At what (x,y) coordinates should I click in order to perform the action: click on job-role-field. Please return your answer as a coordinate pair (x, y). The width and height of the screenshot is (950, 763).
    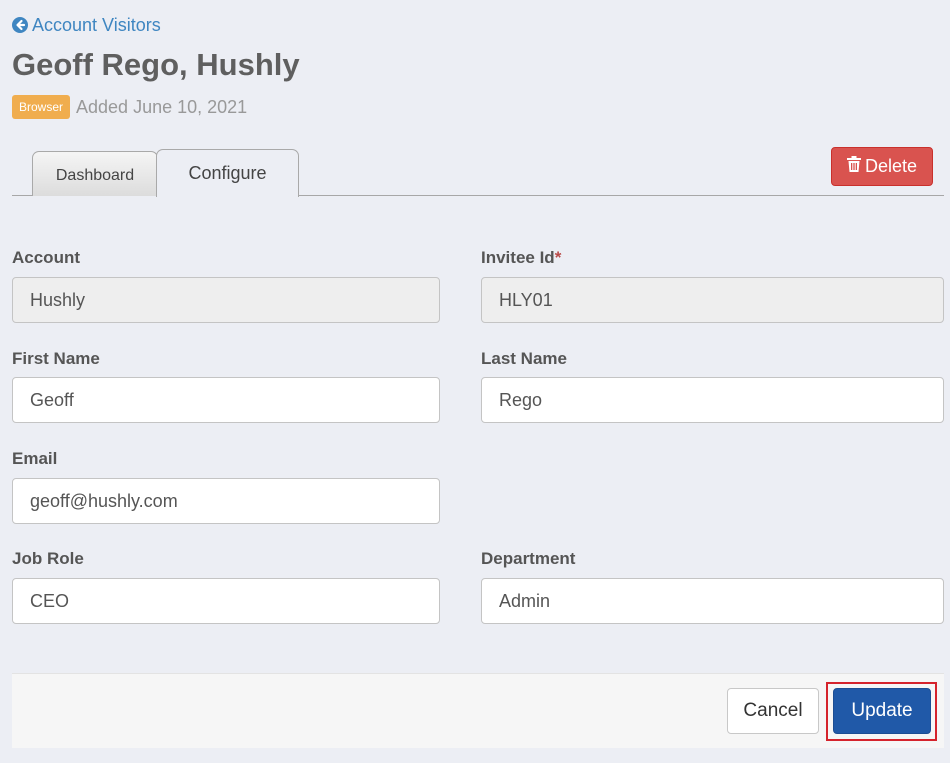
    Looking at the image, I should click on (226, 601).